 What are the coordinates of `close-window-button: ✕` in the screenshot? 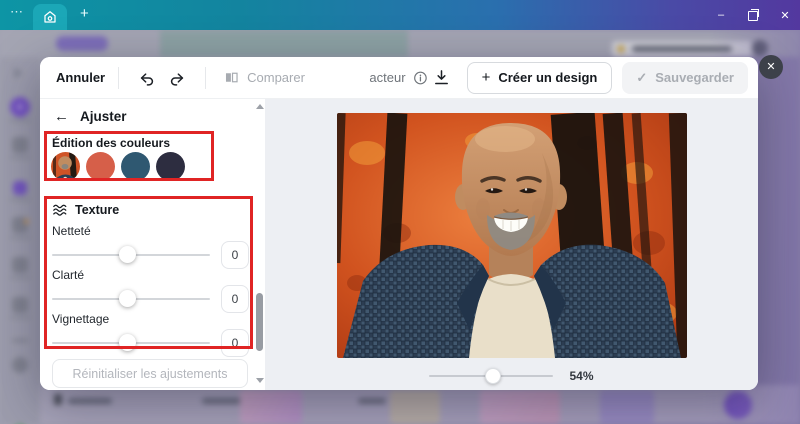 It's located at (785, 15).